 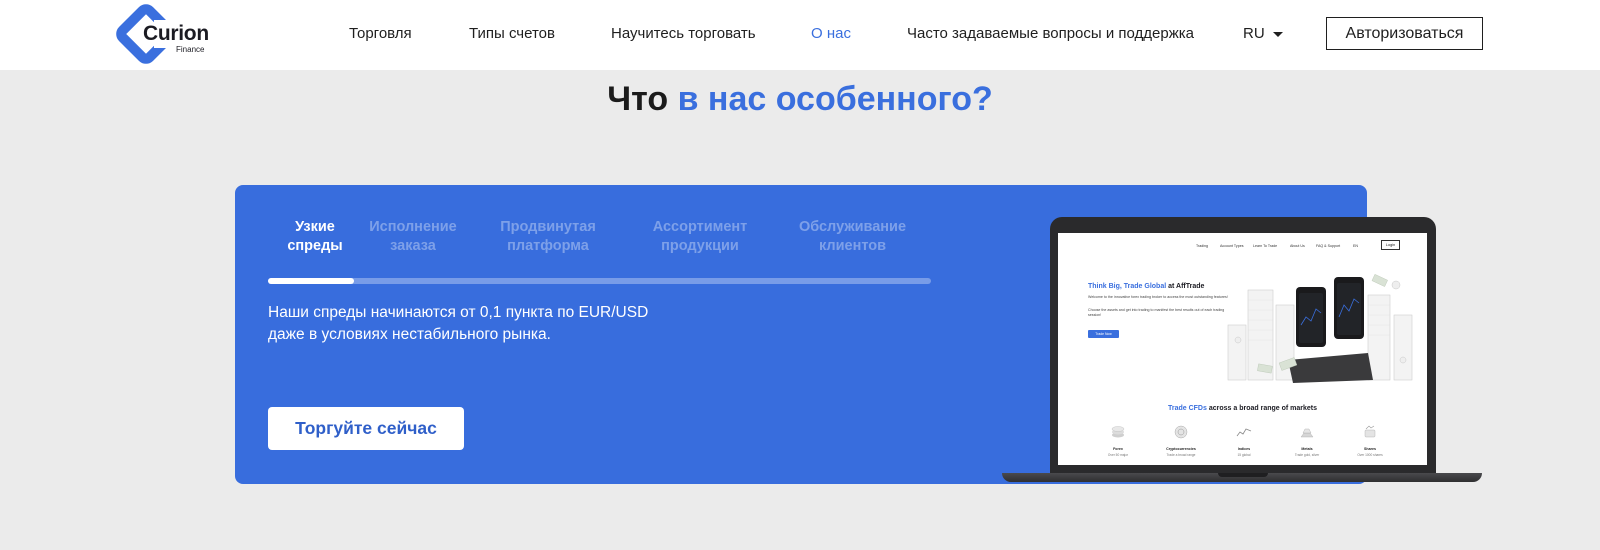 I want to click on tab-label-line1: Исполнение, so click(x=413, y=227).